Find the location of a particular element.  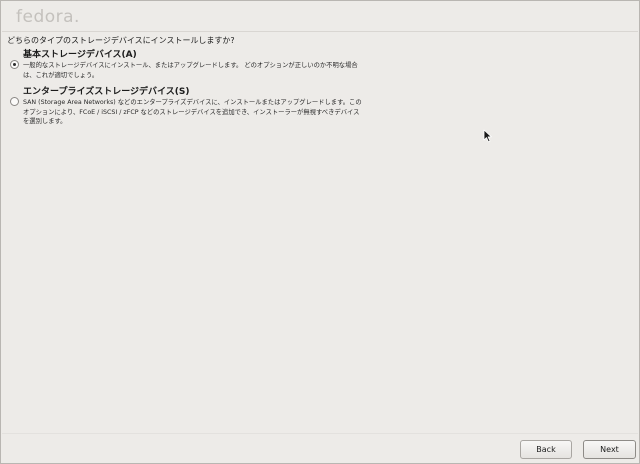

description-line: は、これが適切でしょう。 is located at coordinates (61, 75).